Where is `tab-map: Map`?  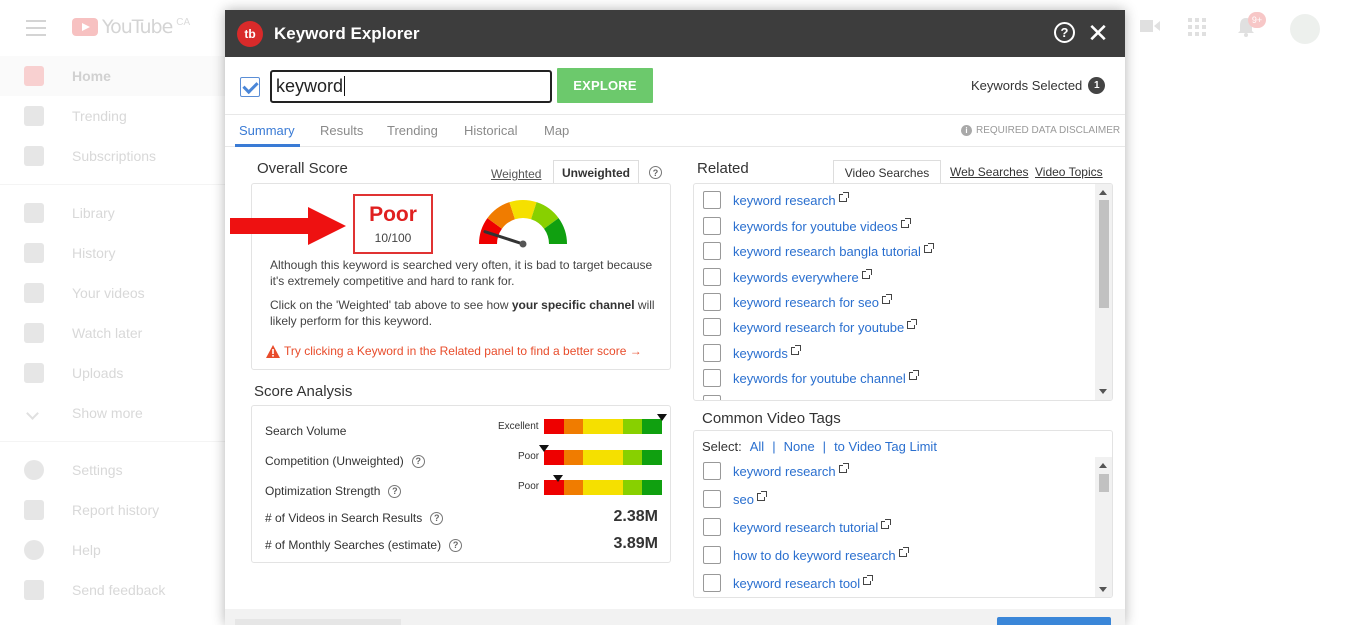 tab-map: Map is located at coordinates (556, 130).